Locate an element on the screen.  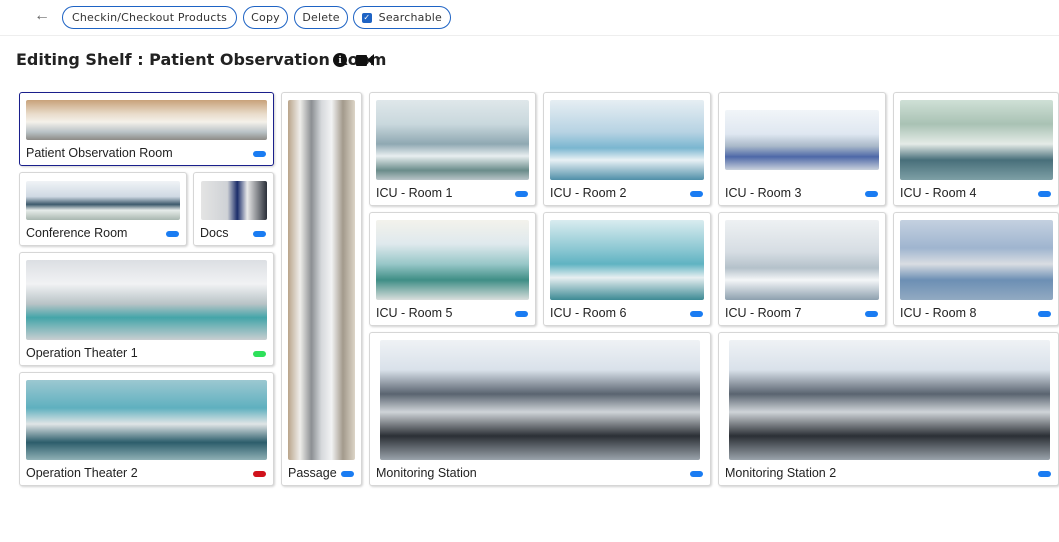
shelf-item-icu-room-8: ICU - Room 8 is located at coordinates (976, 269).